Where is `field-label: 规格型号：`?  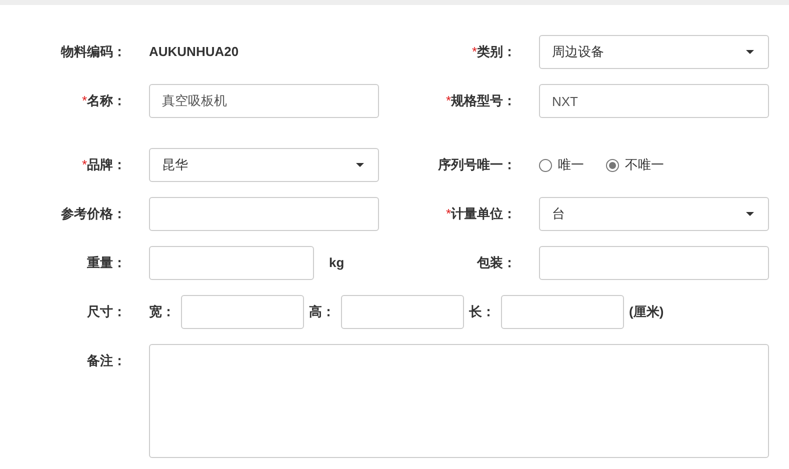
field-label: 规格型号： is located at coordinates (483, 101).